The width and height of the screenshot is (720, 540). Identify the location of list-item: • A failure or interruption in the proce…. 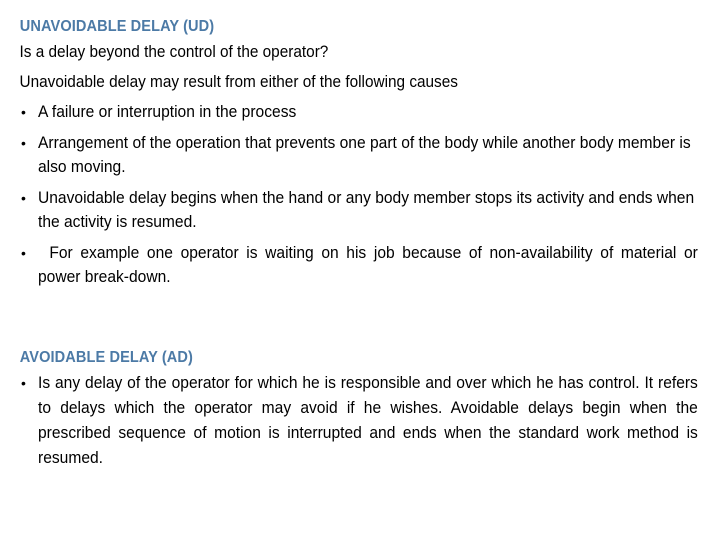
(360, 112).